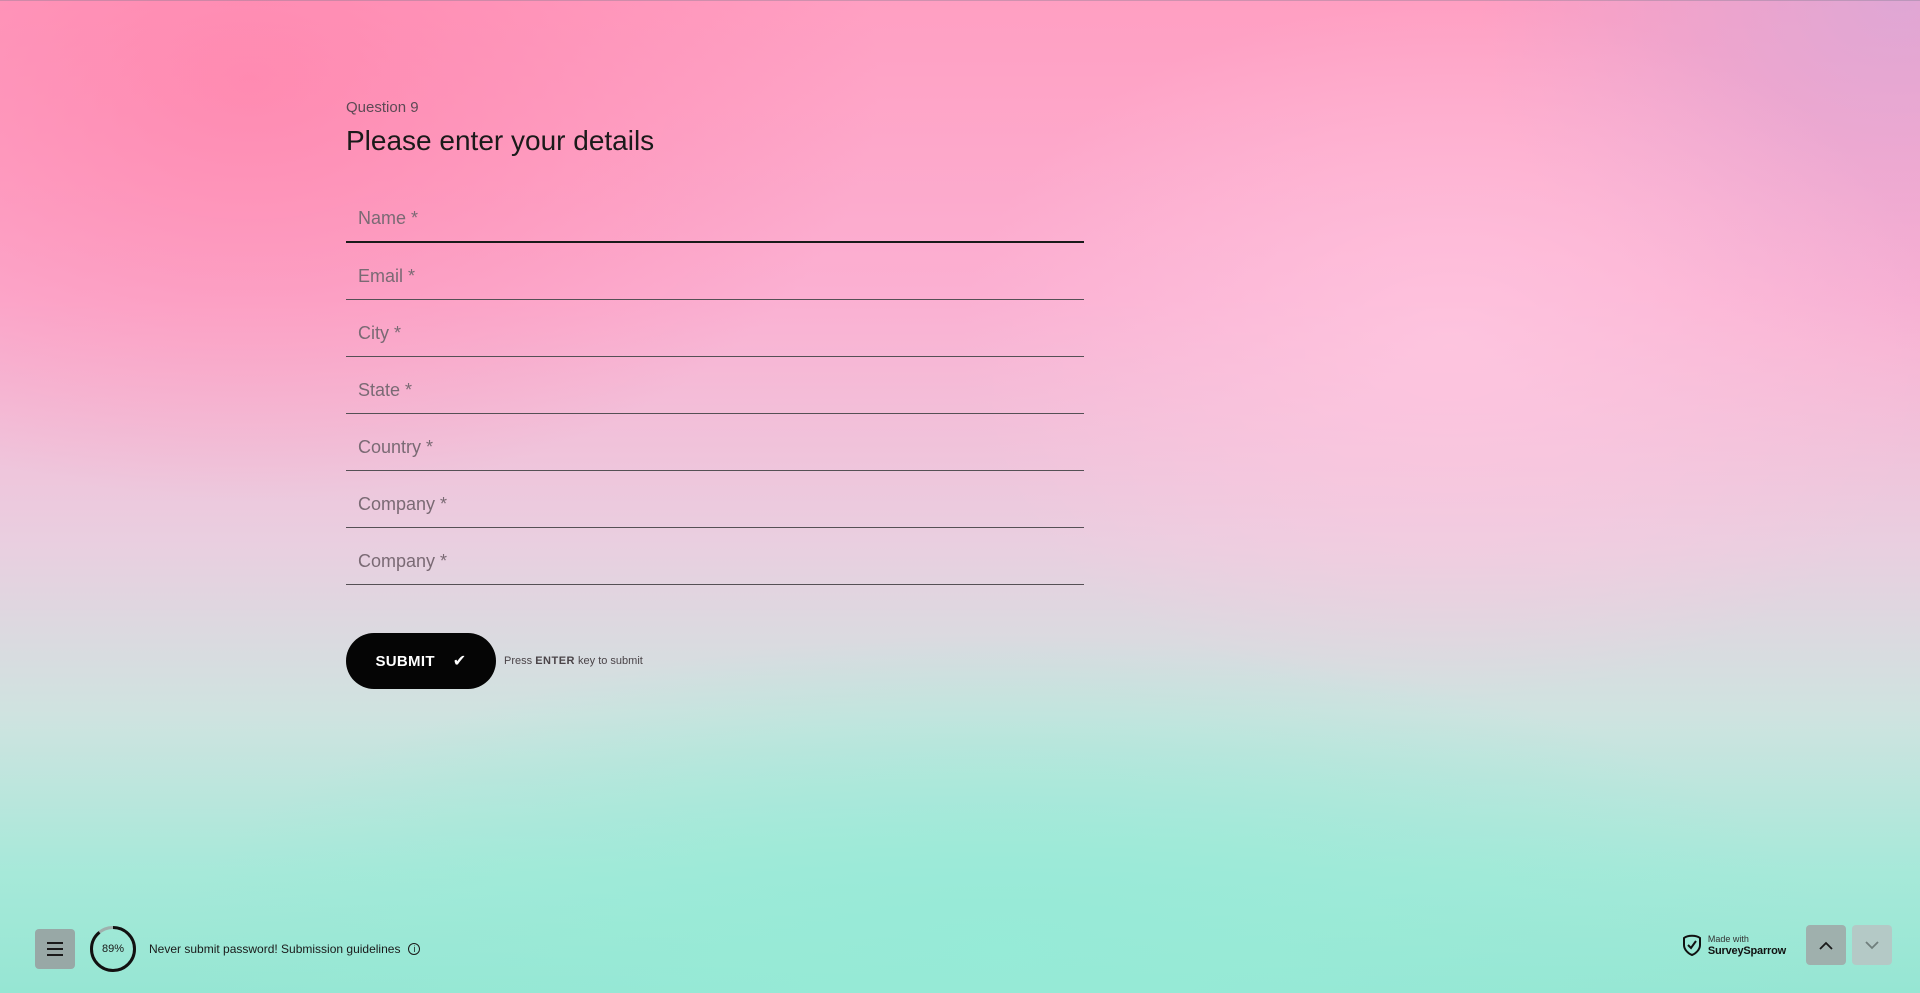 This screenshot has height=993, width=1920. I want to click on submit-button: SUBMIT ✔, so click(421, 661).